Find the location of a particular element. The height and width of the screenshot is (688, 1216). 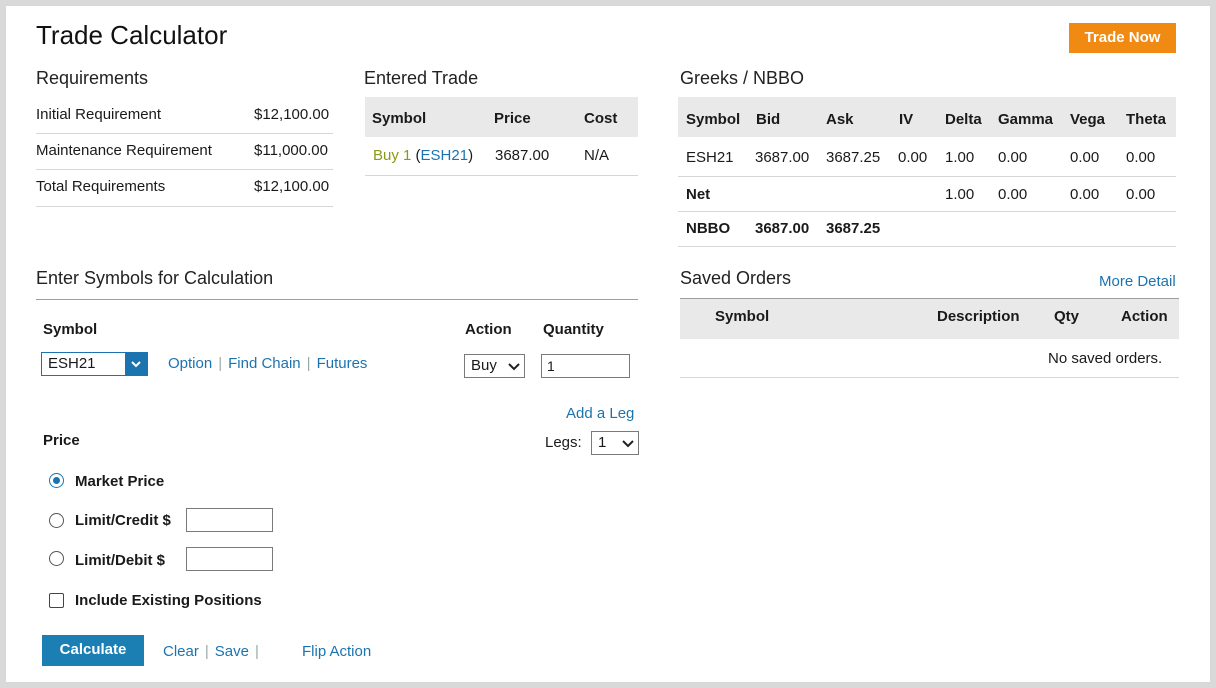

requirements-title: Requirements is located at coordinates (92, 78).